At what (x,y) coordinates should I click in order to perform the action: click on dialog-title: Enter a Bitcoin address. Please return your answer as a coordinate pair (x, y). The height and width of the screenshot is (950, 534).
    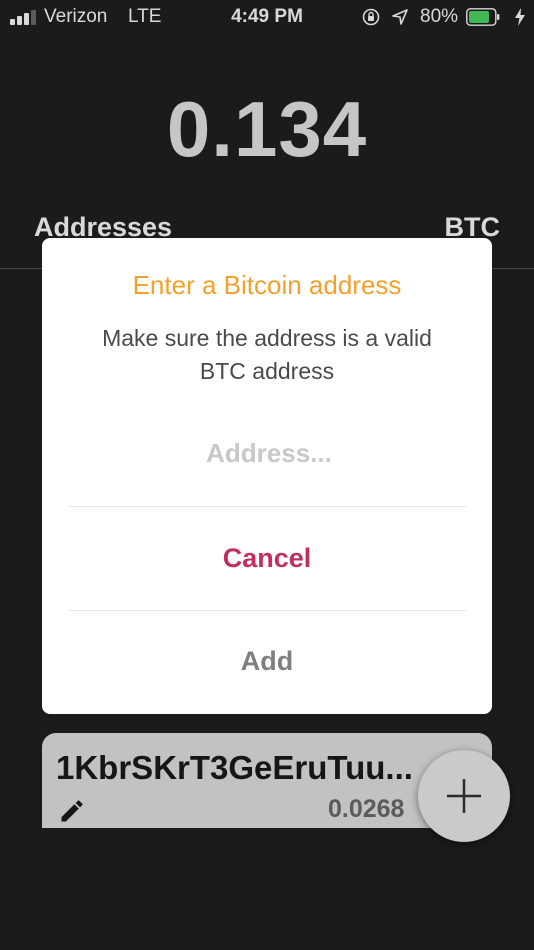
    Looking at the image, I should click on (267, 285).